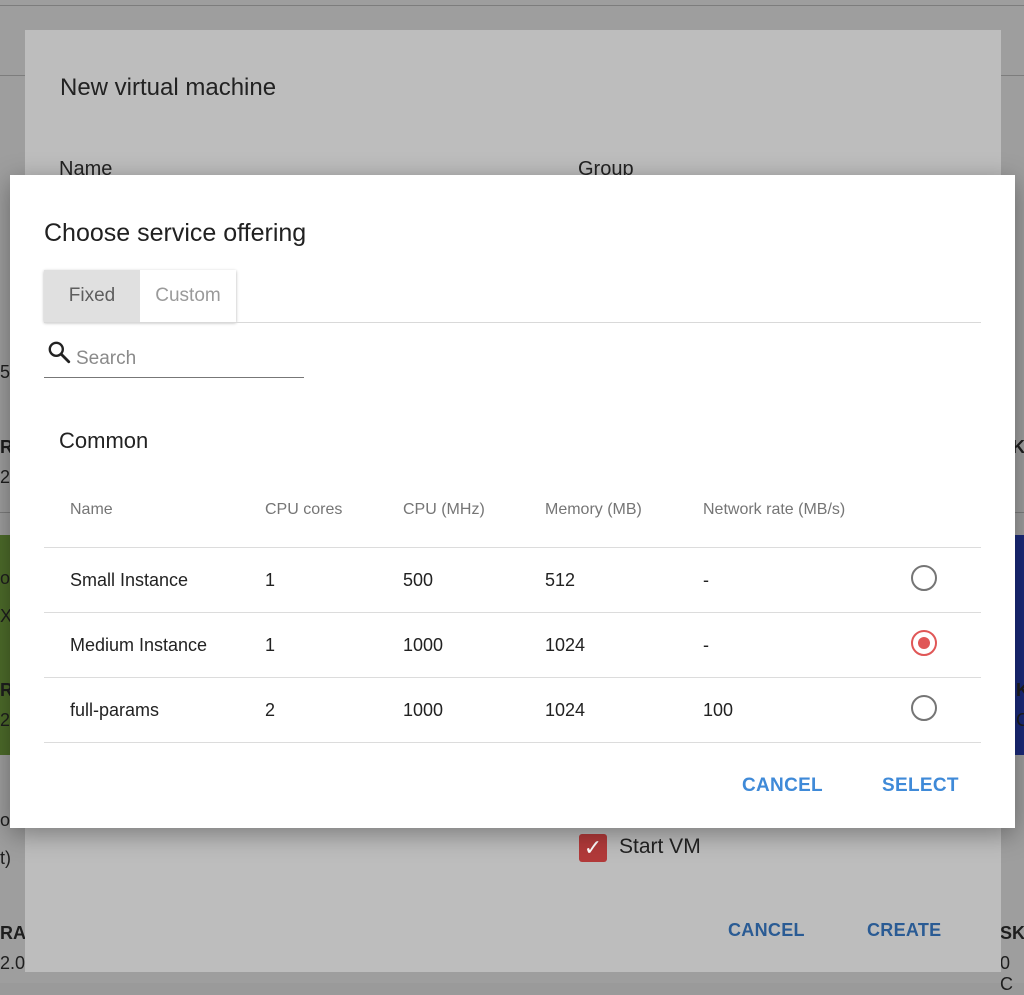  What do you see at coordinates (904, 930) in the screenshot?
I see `create-button: CREATE` at bounding box center [904, 930].